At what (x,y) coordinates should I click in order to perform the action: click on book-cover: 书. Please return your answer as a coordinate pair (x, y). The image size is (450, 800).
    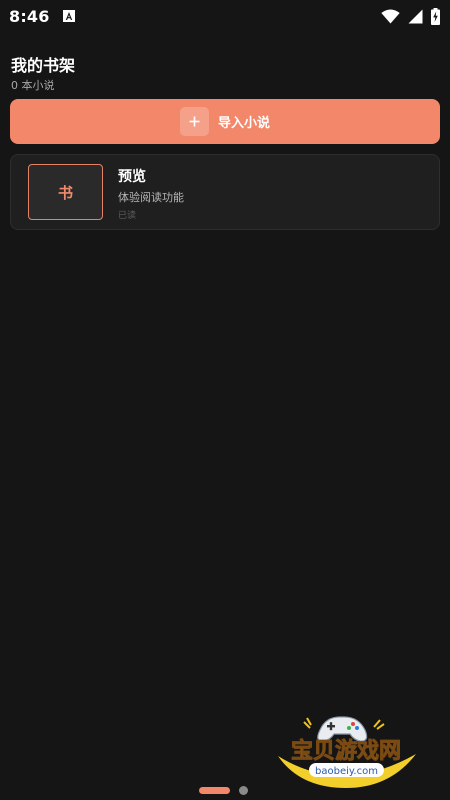
    Looking at the image, I should click on (65, 192).